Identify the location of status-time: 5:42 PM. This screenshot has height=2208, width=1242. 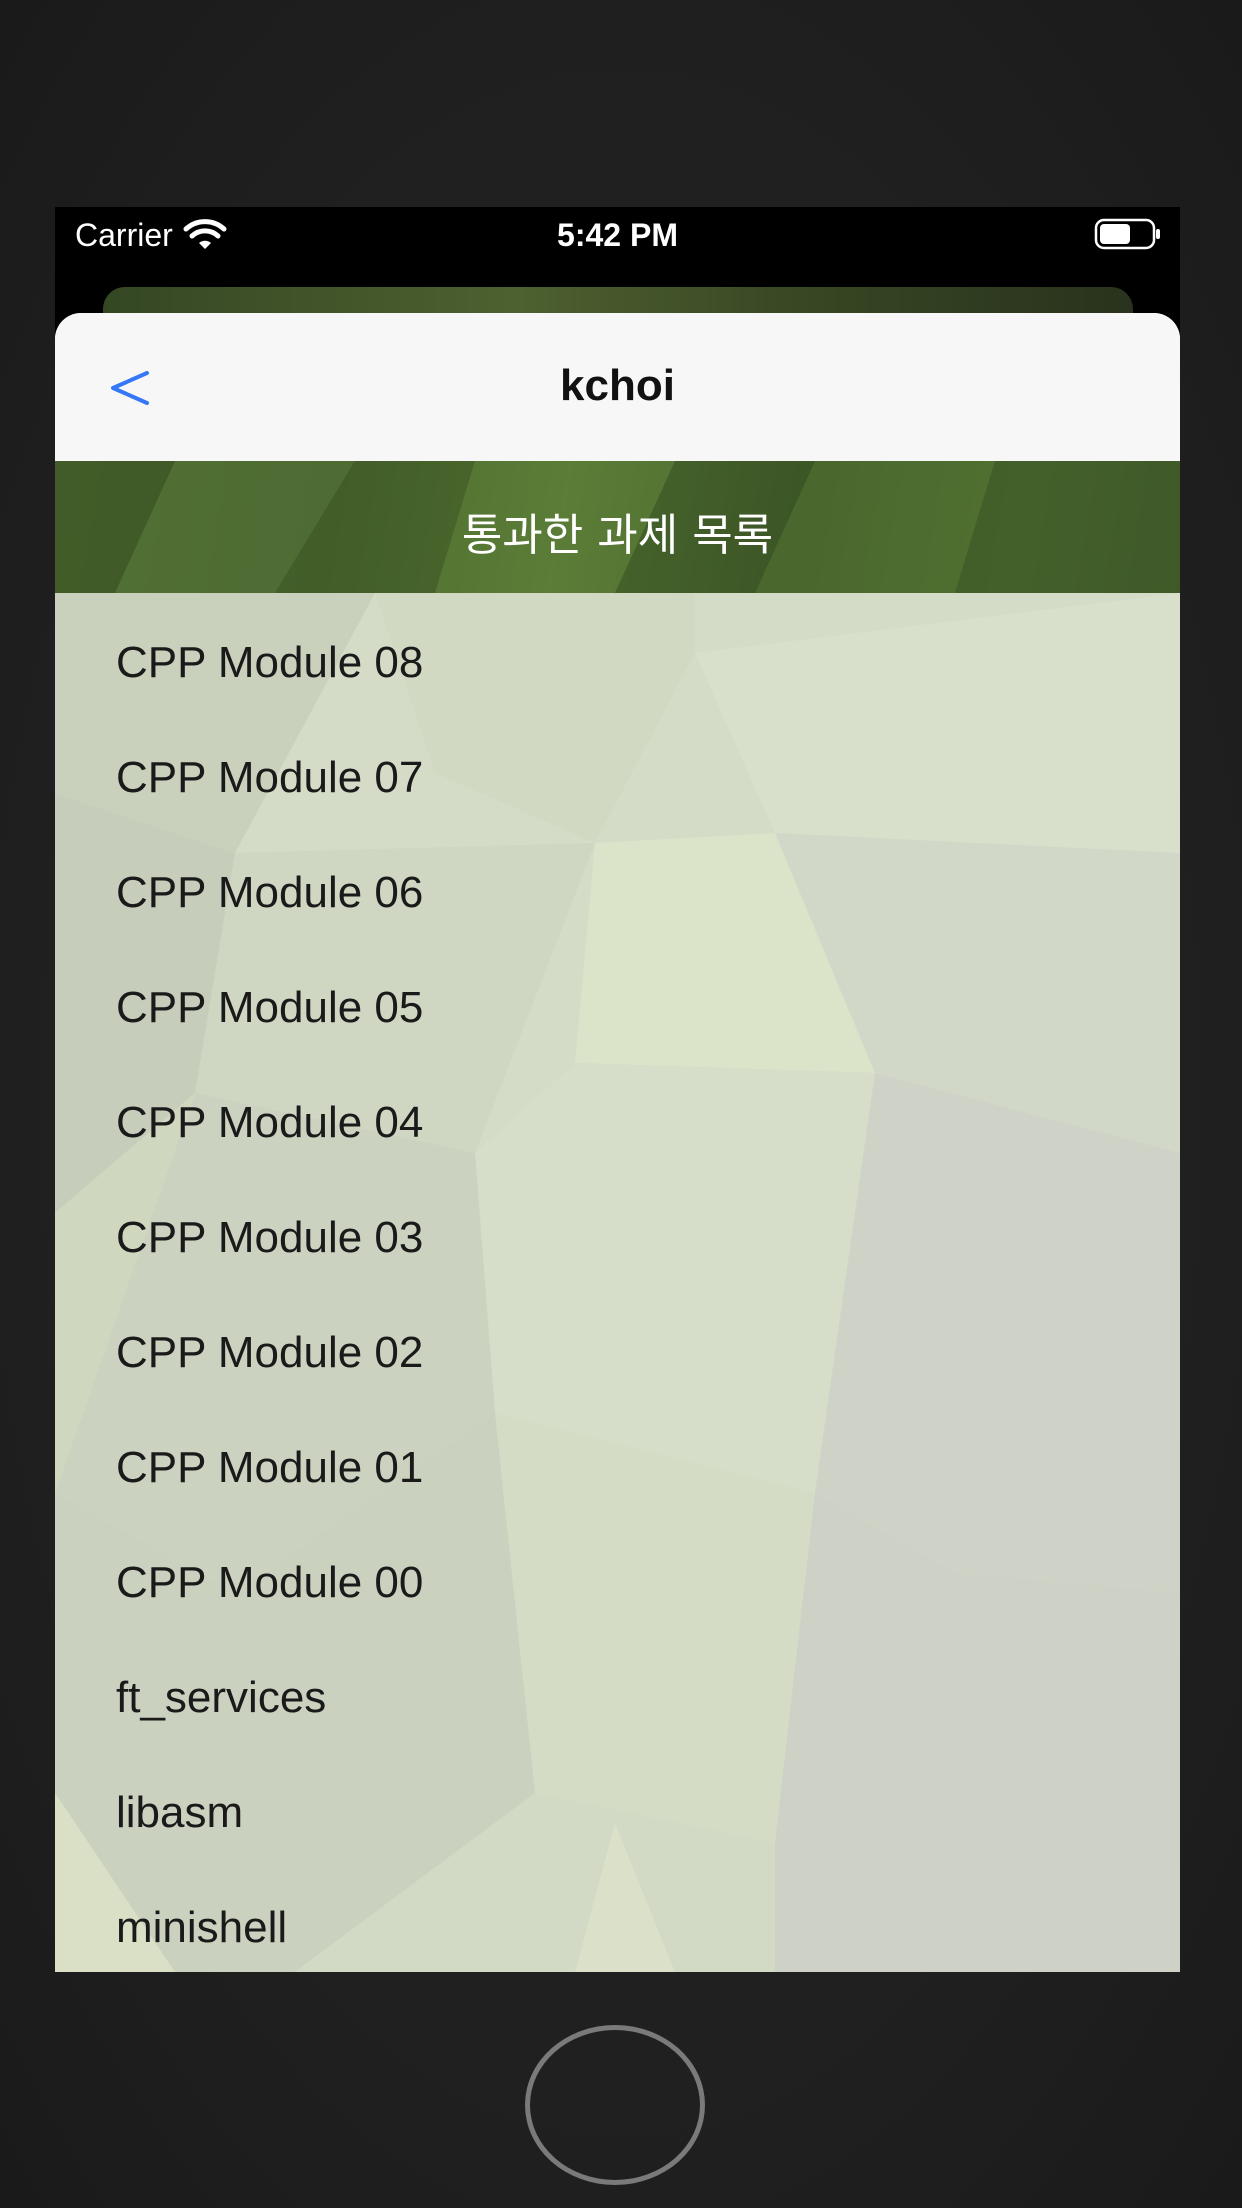
(617, 235).